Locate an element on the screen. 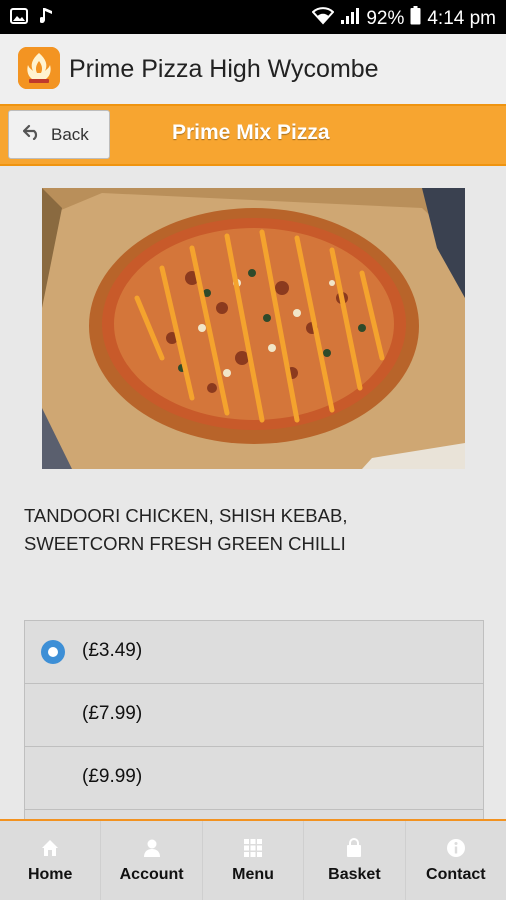 The image size is (506, 900). price-label: (£3.49) is located at coordinates (112, 650).